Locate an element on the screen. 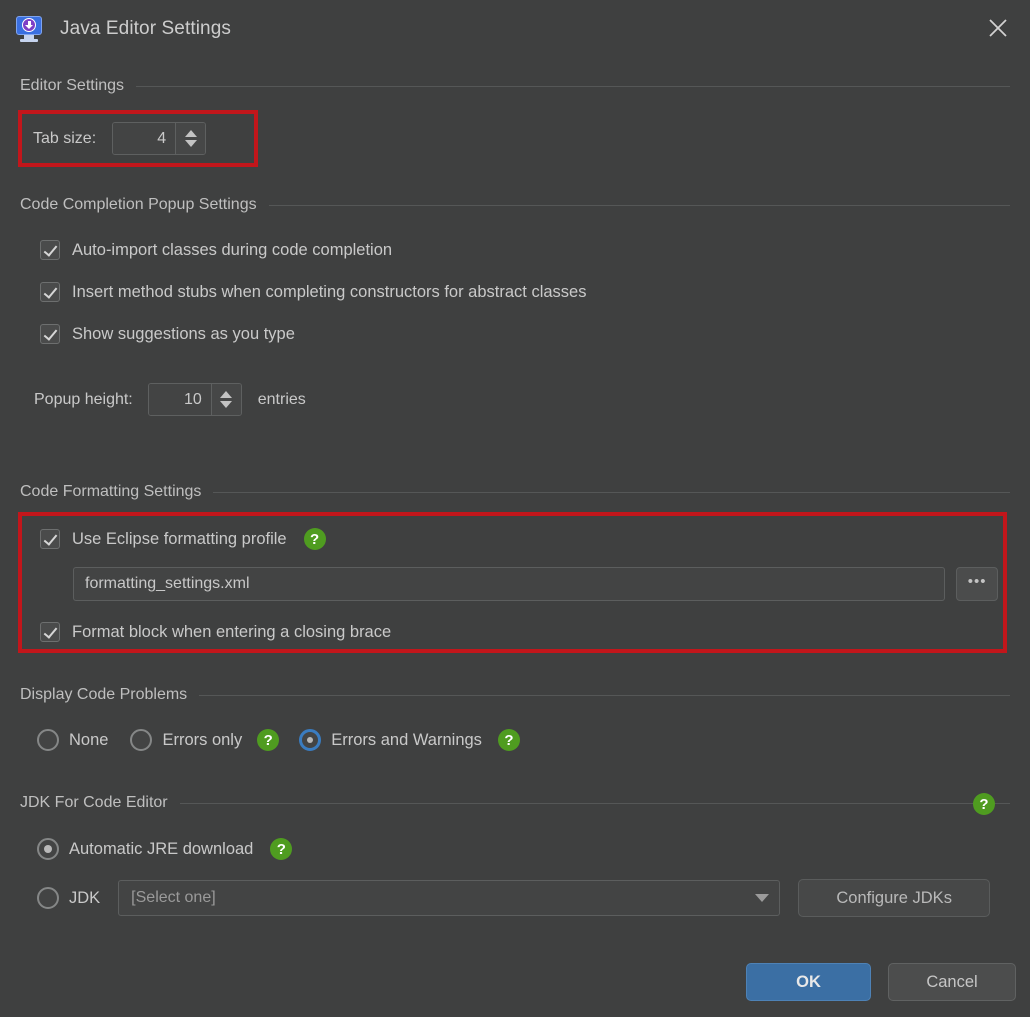 The height and width of the screenshot is (1017, 1030). radio-none-label: None is located at coordinates (89, 739).